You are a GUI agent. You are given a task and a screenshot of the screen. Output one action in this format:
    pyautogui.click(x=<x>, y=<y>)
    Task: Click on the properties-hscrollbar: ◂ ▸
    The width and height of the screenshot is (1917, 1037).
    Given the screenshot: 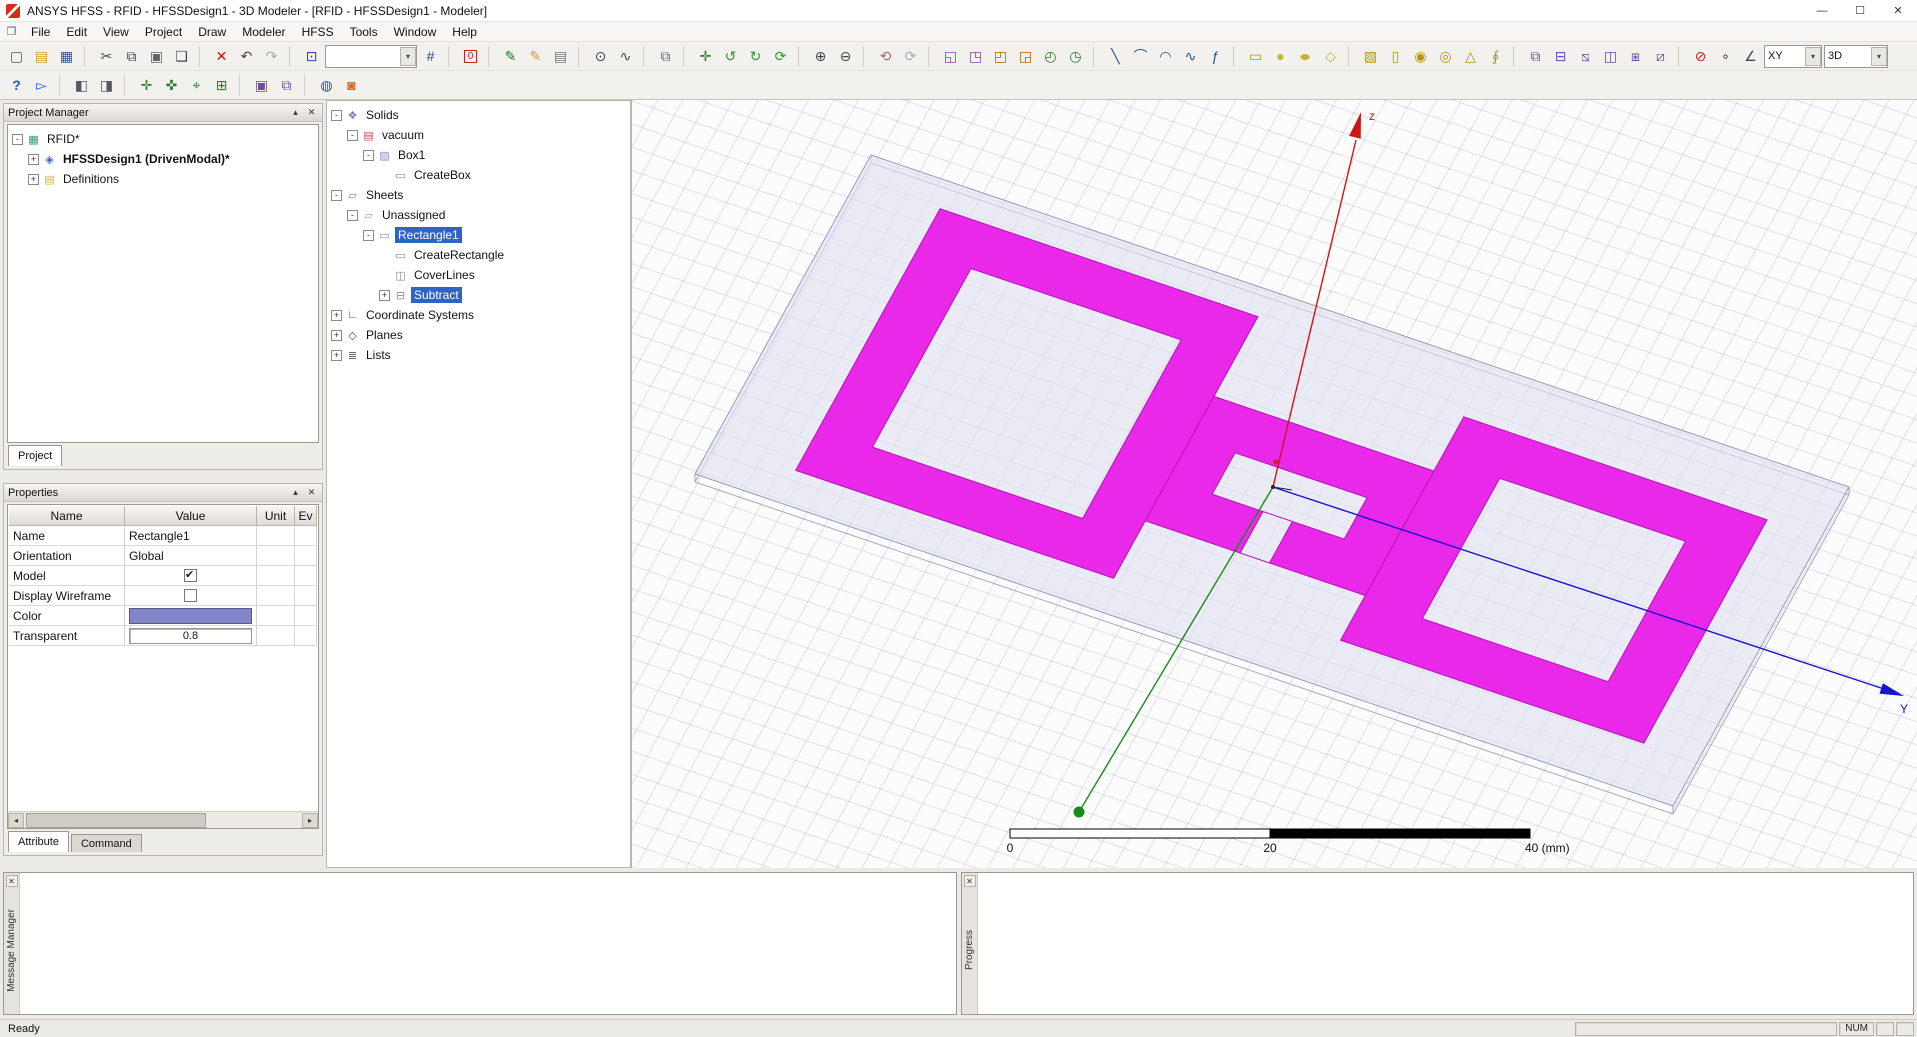 What is the action you would take?
    pyautogui.click(x=163, y=819)
    